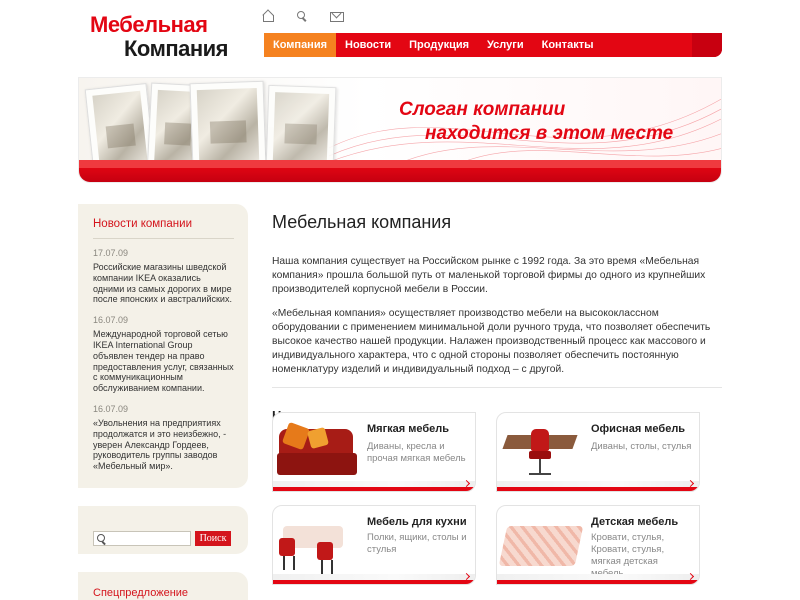  What do you see at coordinates (149, 24) in the screenshot?
I see `logo-line1: Мебельная` at bounding box center [149, 24].